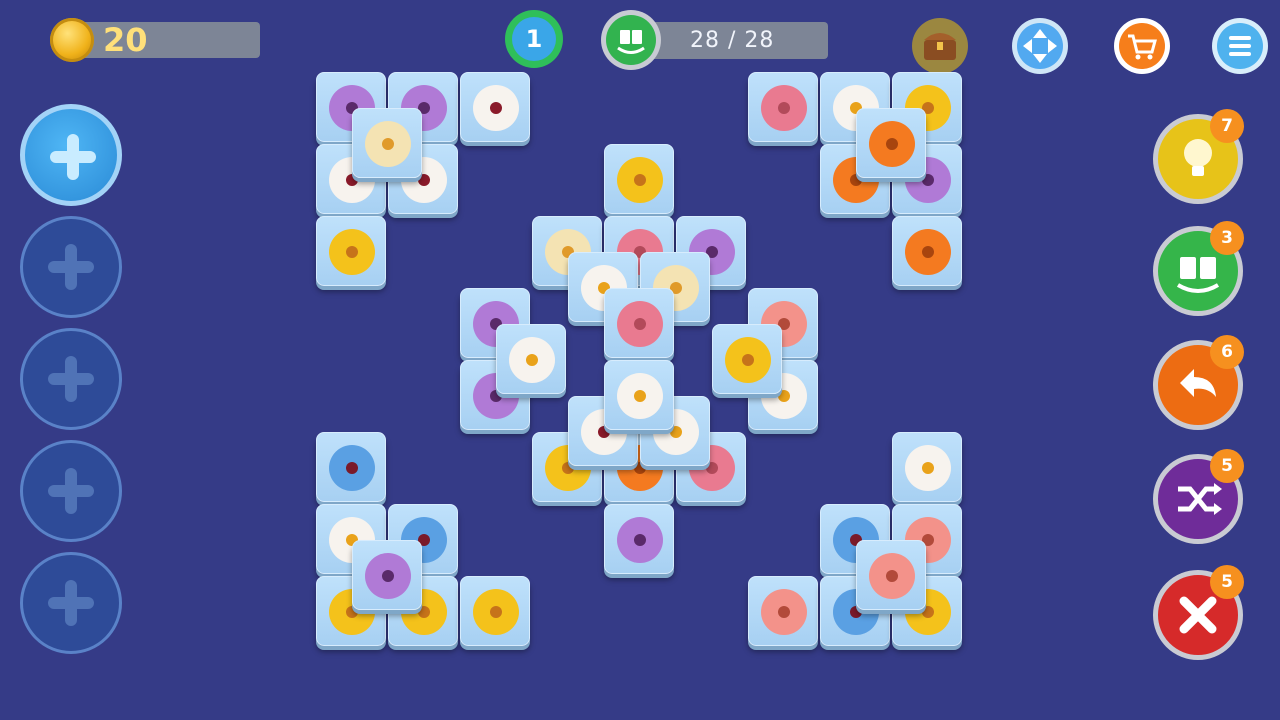  What do you see at coordinates (1227, 352) in the screenshot?
I see `undo-count: 6` at bounding box center [1227, 352].